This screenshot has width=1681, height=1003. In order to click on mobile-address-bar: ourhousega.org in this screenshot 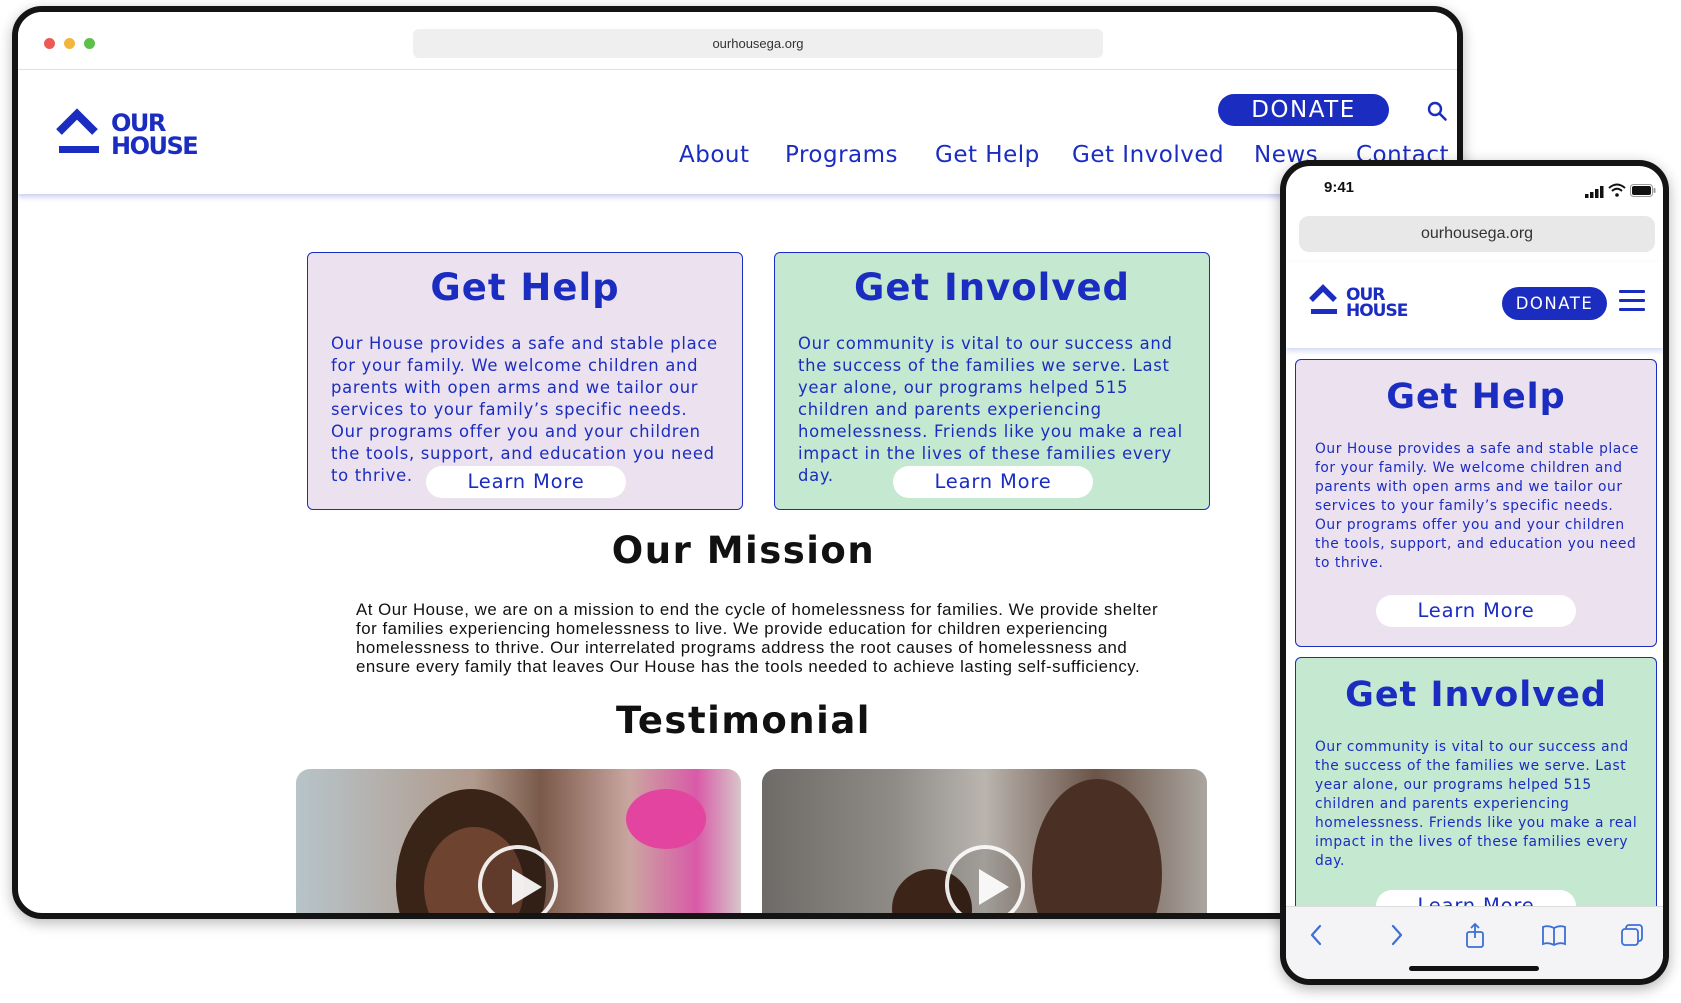, I will do `click(1477, 234)`.